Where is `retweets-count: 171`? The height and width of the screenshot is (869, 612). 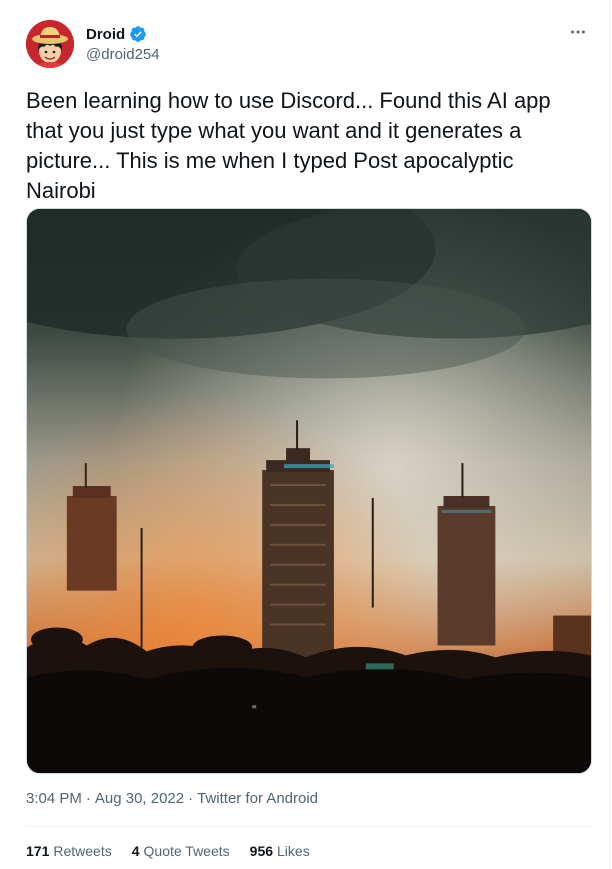
retweets-count: 171 is located at coordinates (38, 851).